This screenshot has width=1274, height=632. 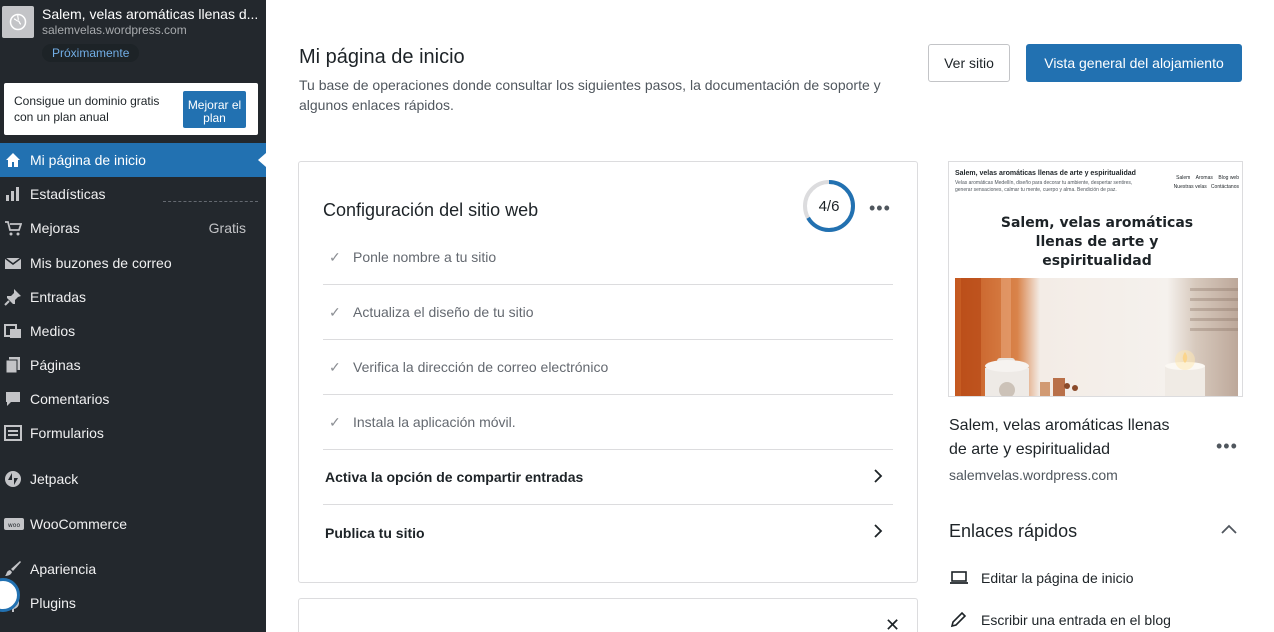 What do you see at coordinates (382, 57) in the screenshot?
I see `page-title: Mi página de inicio` at bounding box center [382, 57].